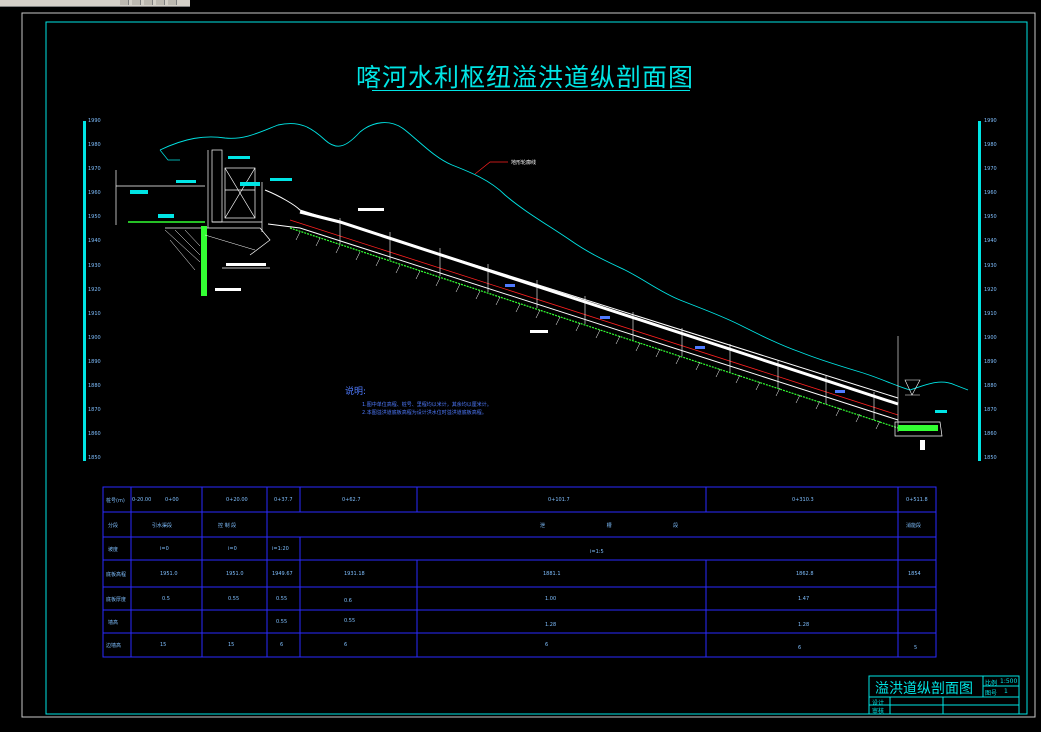 Image resolution: width=1041 pixels, height=732 pixels. Describe the element at coordinates (249, 190) in the screenshot. I see `gate-control-structure` at that location.